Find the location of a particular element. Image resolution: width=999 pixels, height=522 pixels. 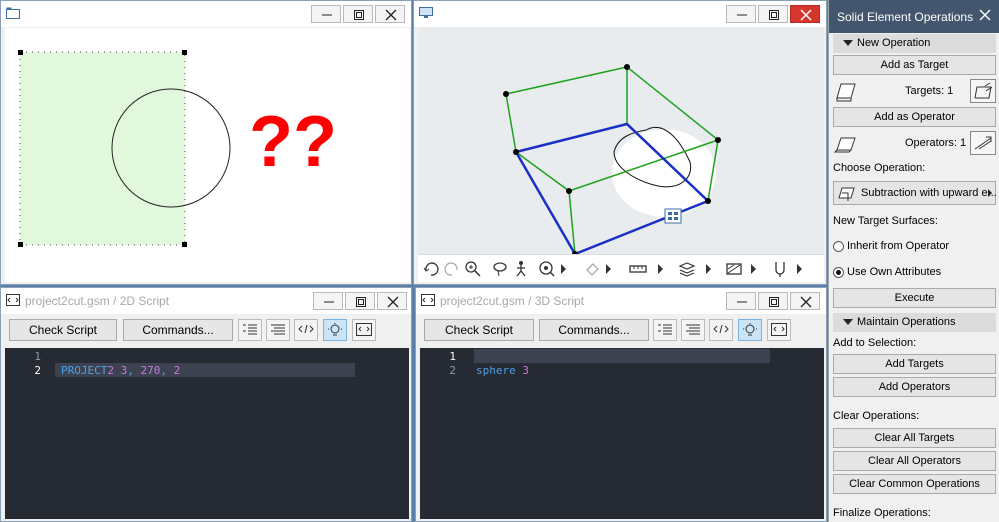

add-to-selection-label: Add to Selection: is located at coordinates (875, 343).